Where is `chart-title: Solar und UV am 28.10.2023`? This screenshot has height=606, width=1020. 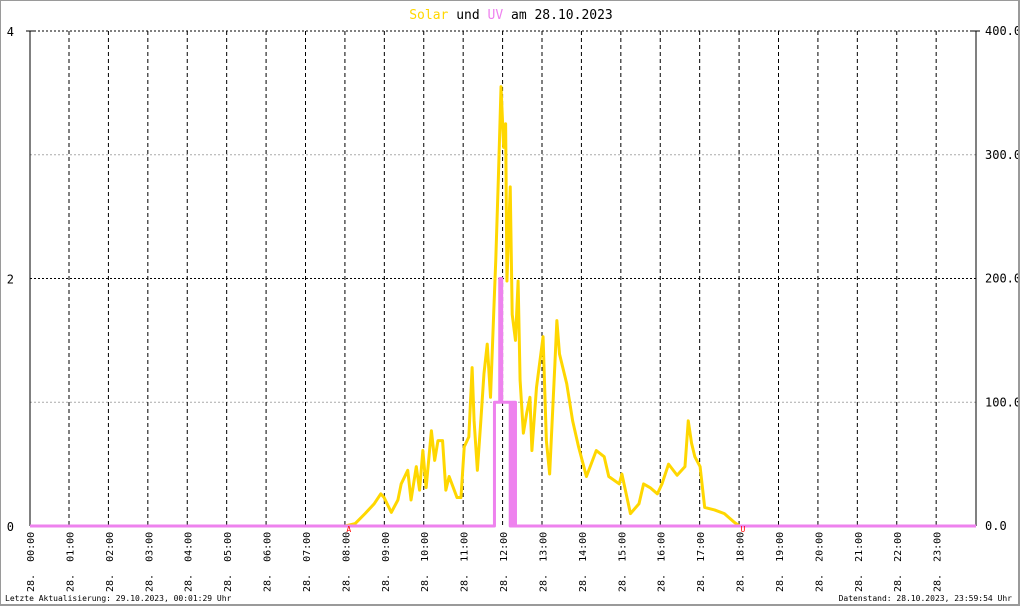 chart-title: Solar und UV am 28.10.2023 is located at coordinates (511, 15).